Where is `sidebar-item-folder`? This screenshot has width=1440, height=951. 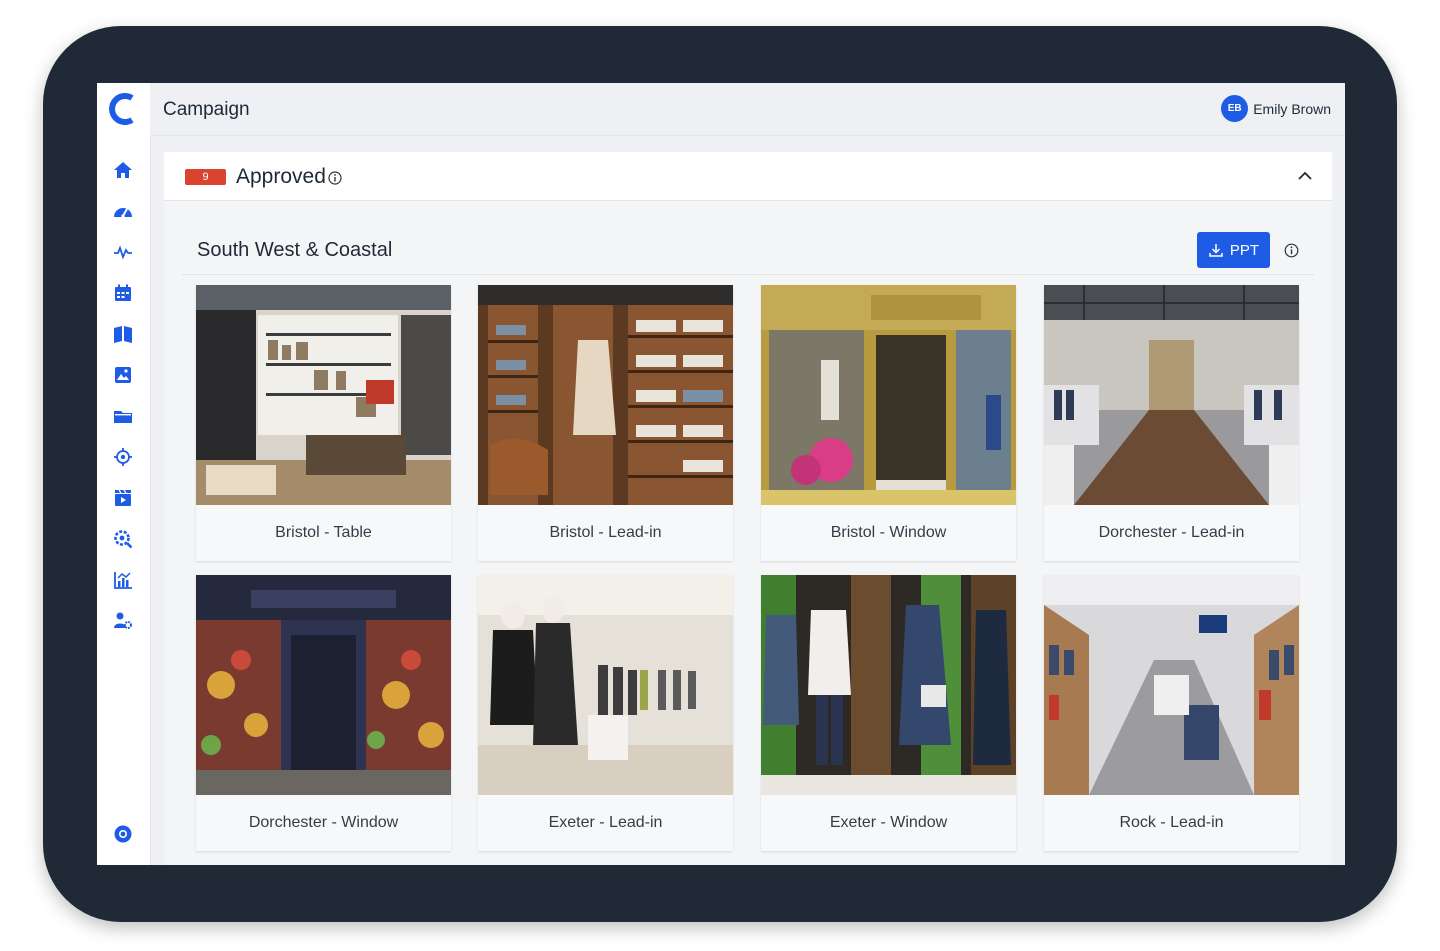 sidebar-item-folder is located at coordinates (123, 416).